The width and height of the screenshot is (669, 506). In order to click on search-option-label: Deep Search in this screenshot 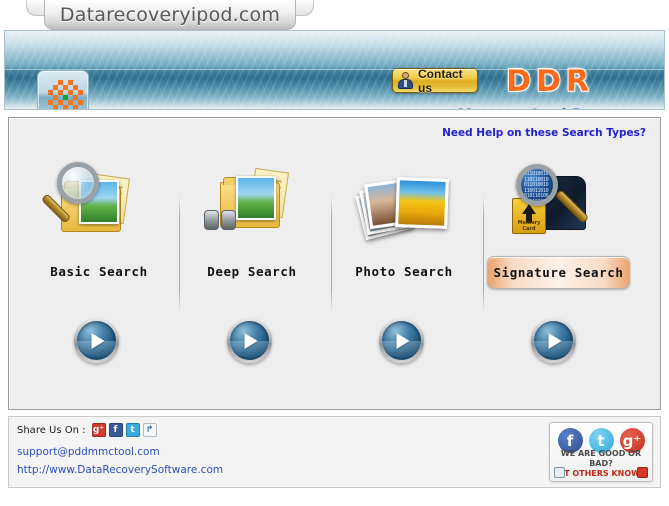, I will do `click(252, 271)`.